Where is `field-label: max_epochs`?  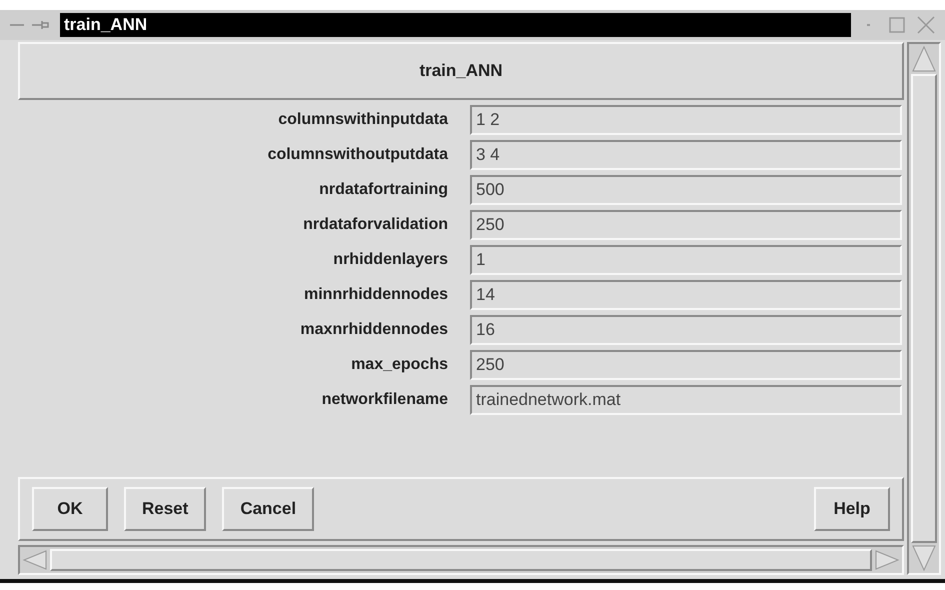
field-label: max_epochs is located at coordinates (399, 365).